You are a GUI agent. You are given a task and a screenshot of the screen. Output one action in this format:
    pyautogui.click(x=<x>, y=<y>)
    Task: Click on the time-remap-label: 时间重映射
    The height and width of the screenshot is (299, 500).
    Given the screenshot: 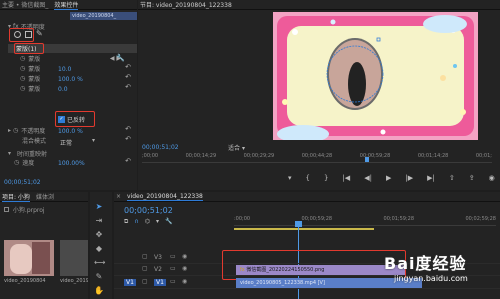 What is the action you would take?
    pyautogui.click(x=32, y=154)
    